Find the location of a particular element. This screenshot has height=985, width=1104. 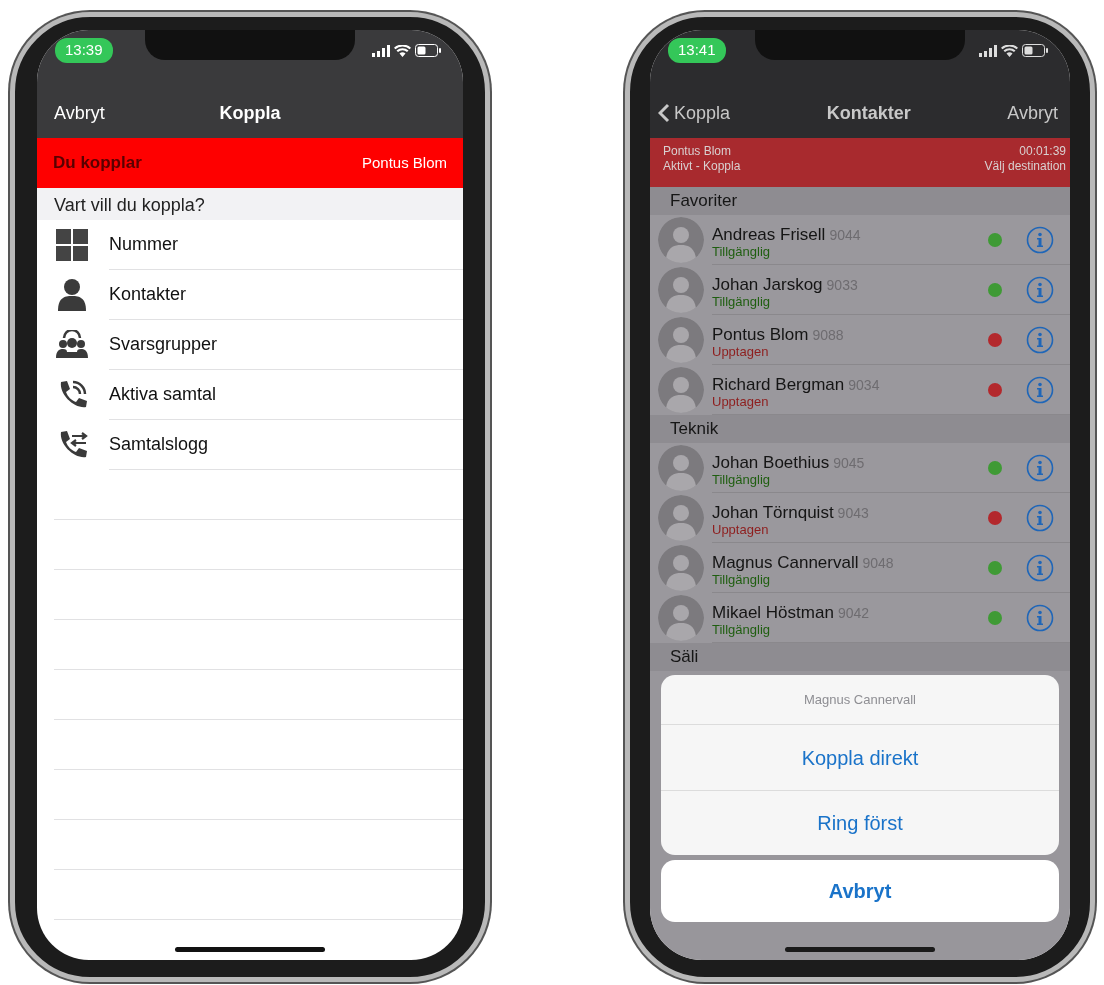

menu-label: Nummer is located at coordinates (143, 244).